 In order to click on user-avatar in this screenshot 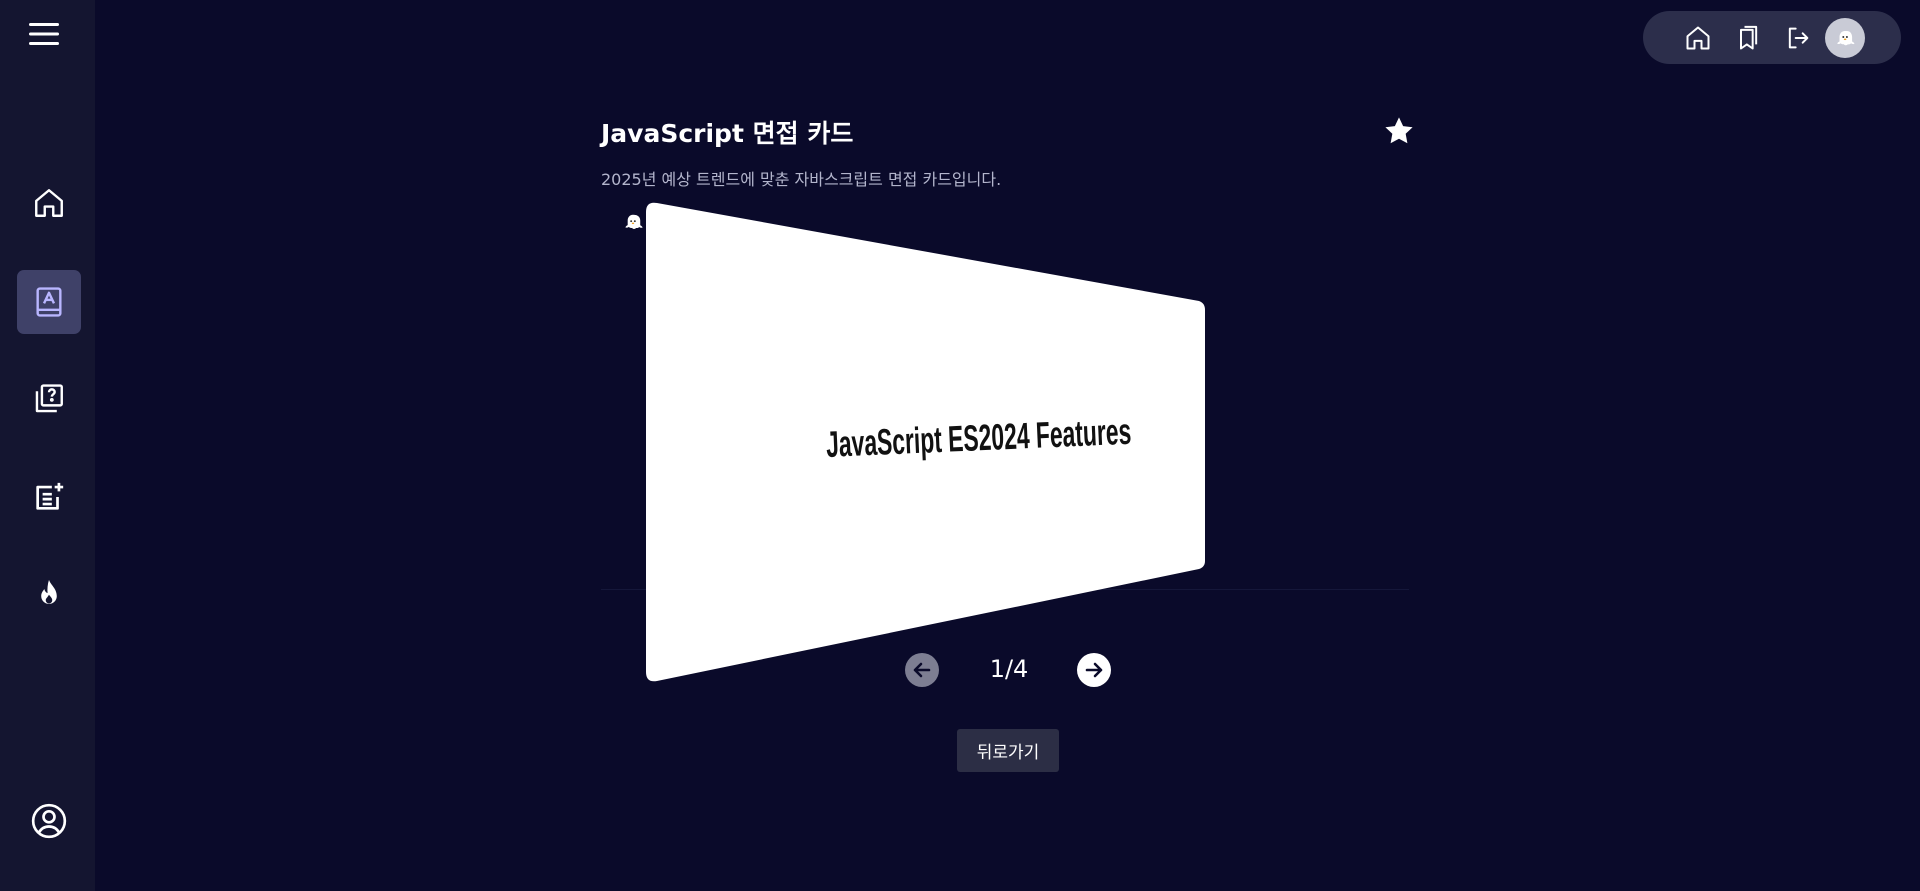, I will do `click(1845, 37)`.